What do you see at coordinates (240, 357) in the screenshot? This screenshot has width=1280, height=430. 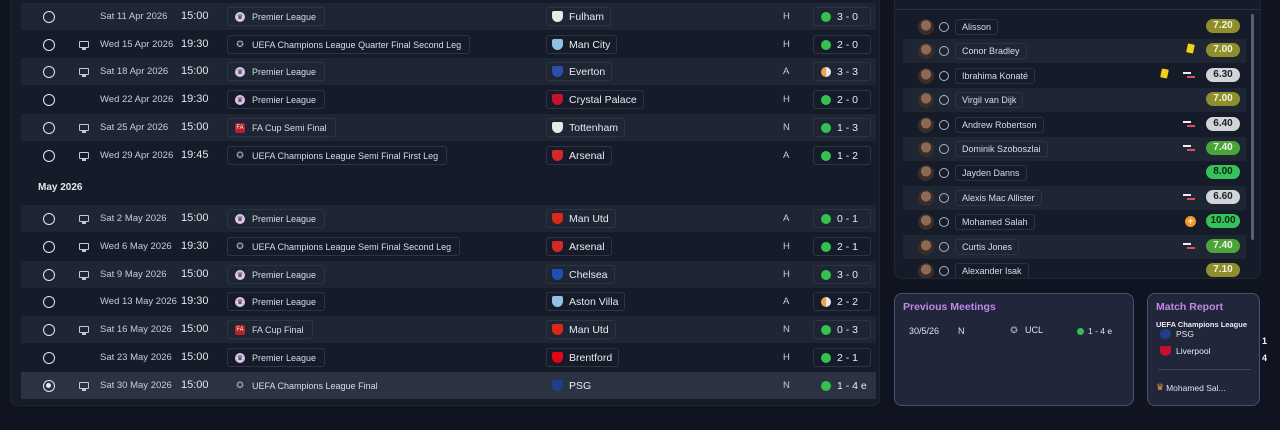 I see `premier-league-icon: ♛` at bounding box center [240, 357].